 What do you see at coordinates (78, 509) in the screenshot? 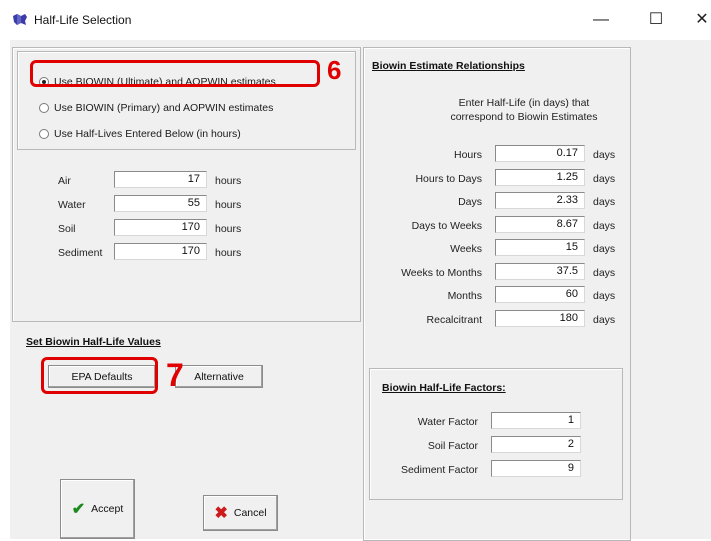
I see `checkmark-icon: ✔` at bounding box center [78, 509].